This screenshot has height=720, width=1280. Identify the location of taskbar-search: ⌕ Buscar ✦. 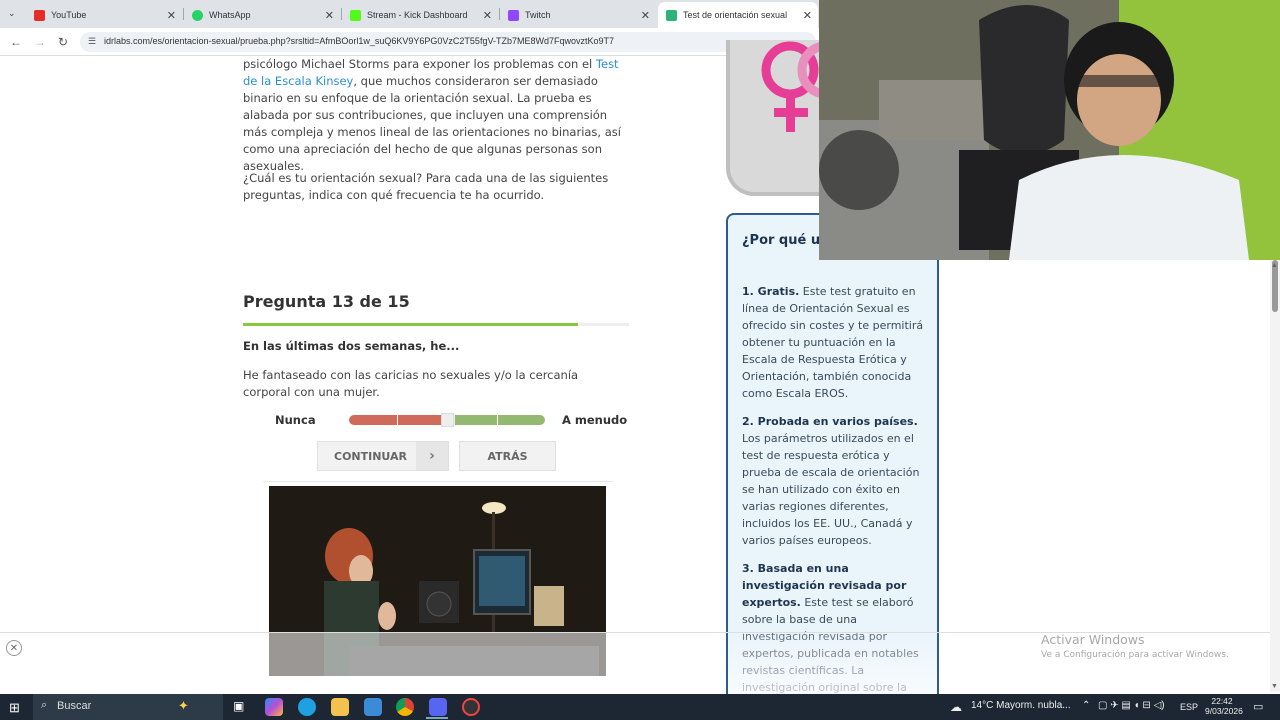
(128, 707).